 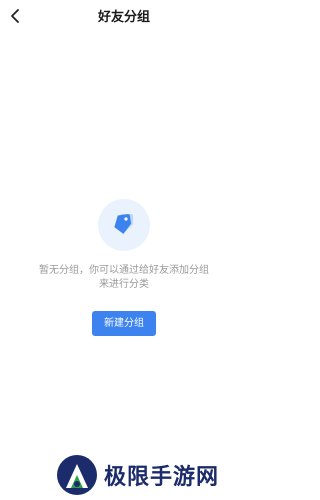 I want to click on watermark-logo-icon, so click(x=77, y=475).